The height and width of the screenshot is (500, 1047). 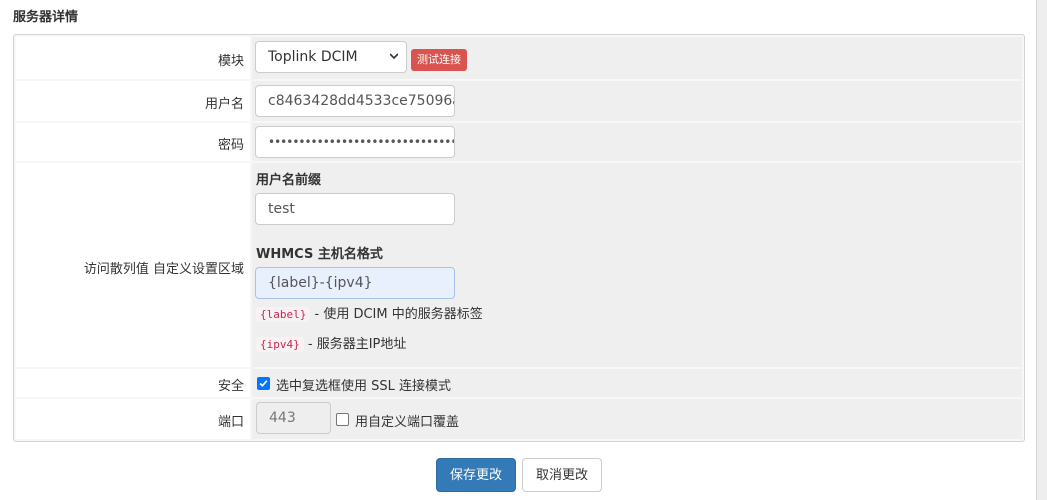 I want to click on hostname-format-input: {label}-{ipv4}, so click(x=355, y=283).